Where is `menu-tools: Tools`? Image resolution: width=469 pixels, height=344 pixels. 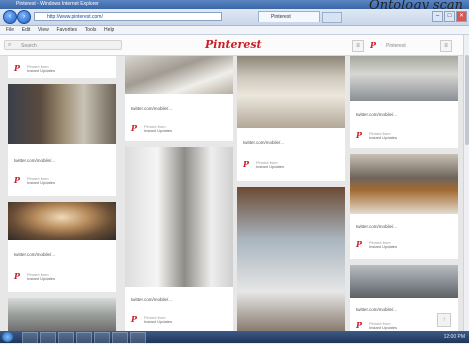
menu-tools: Tools is located at coordinates (91, 30).